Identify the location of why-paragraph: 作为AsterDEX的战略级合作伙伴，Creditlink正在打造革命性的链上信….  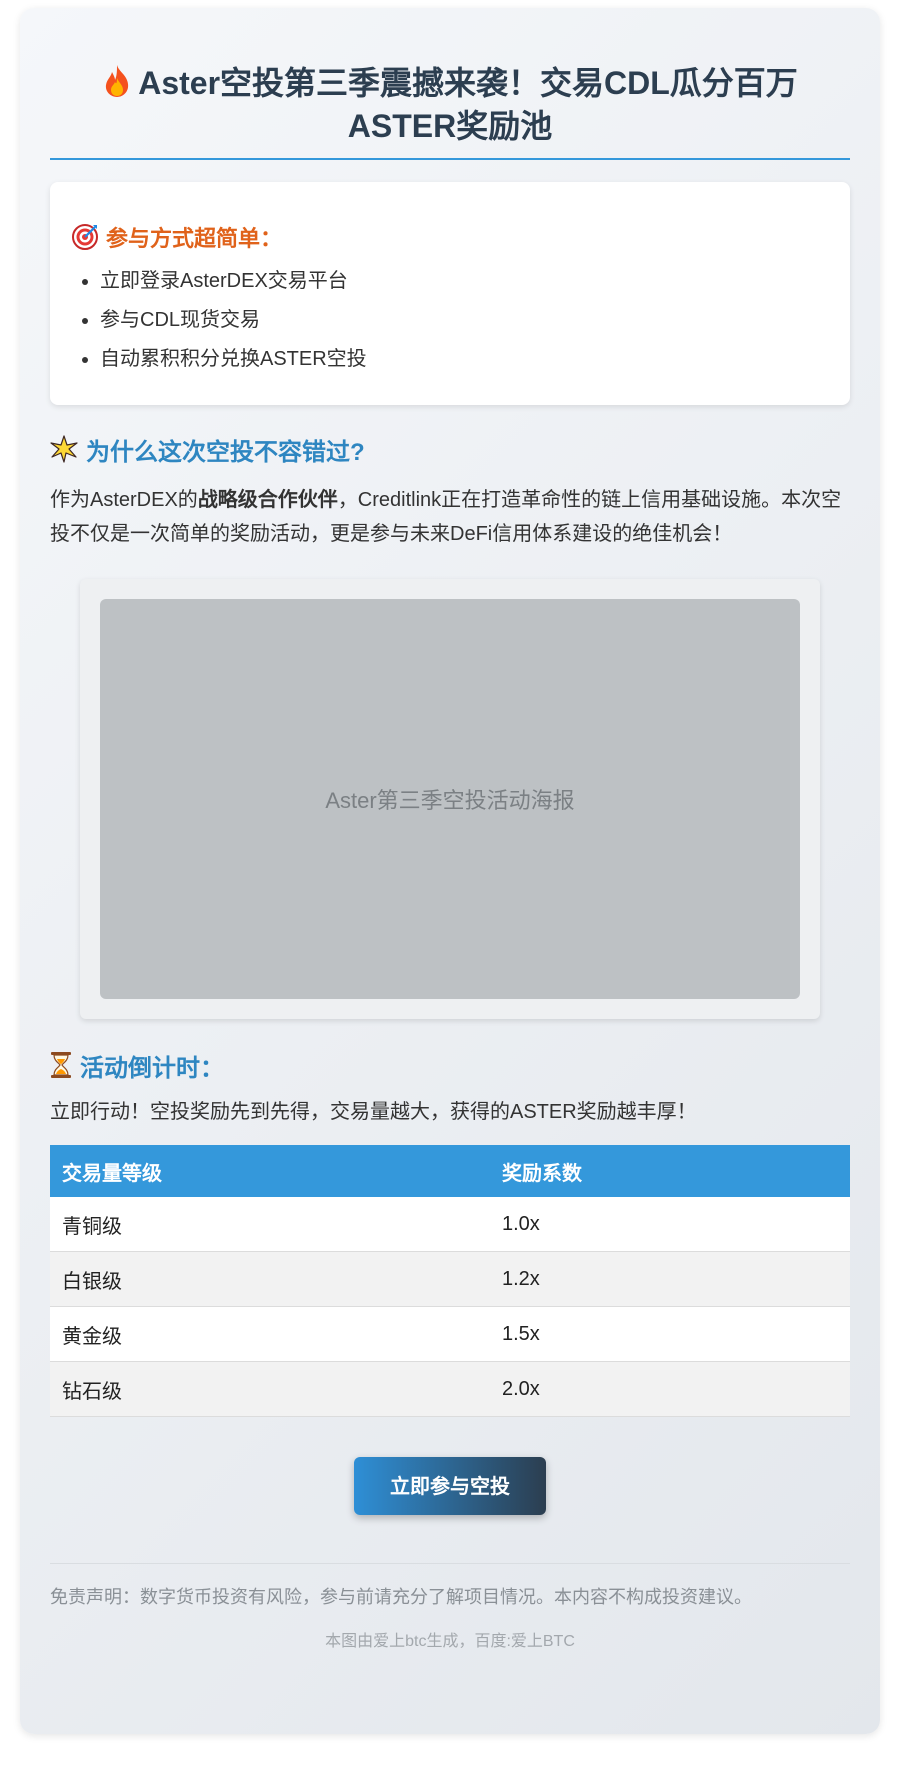
(450, 517).